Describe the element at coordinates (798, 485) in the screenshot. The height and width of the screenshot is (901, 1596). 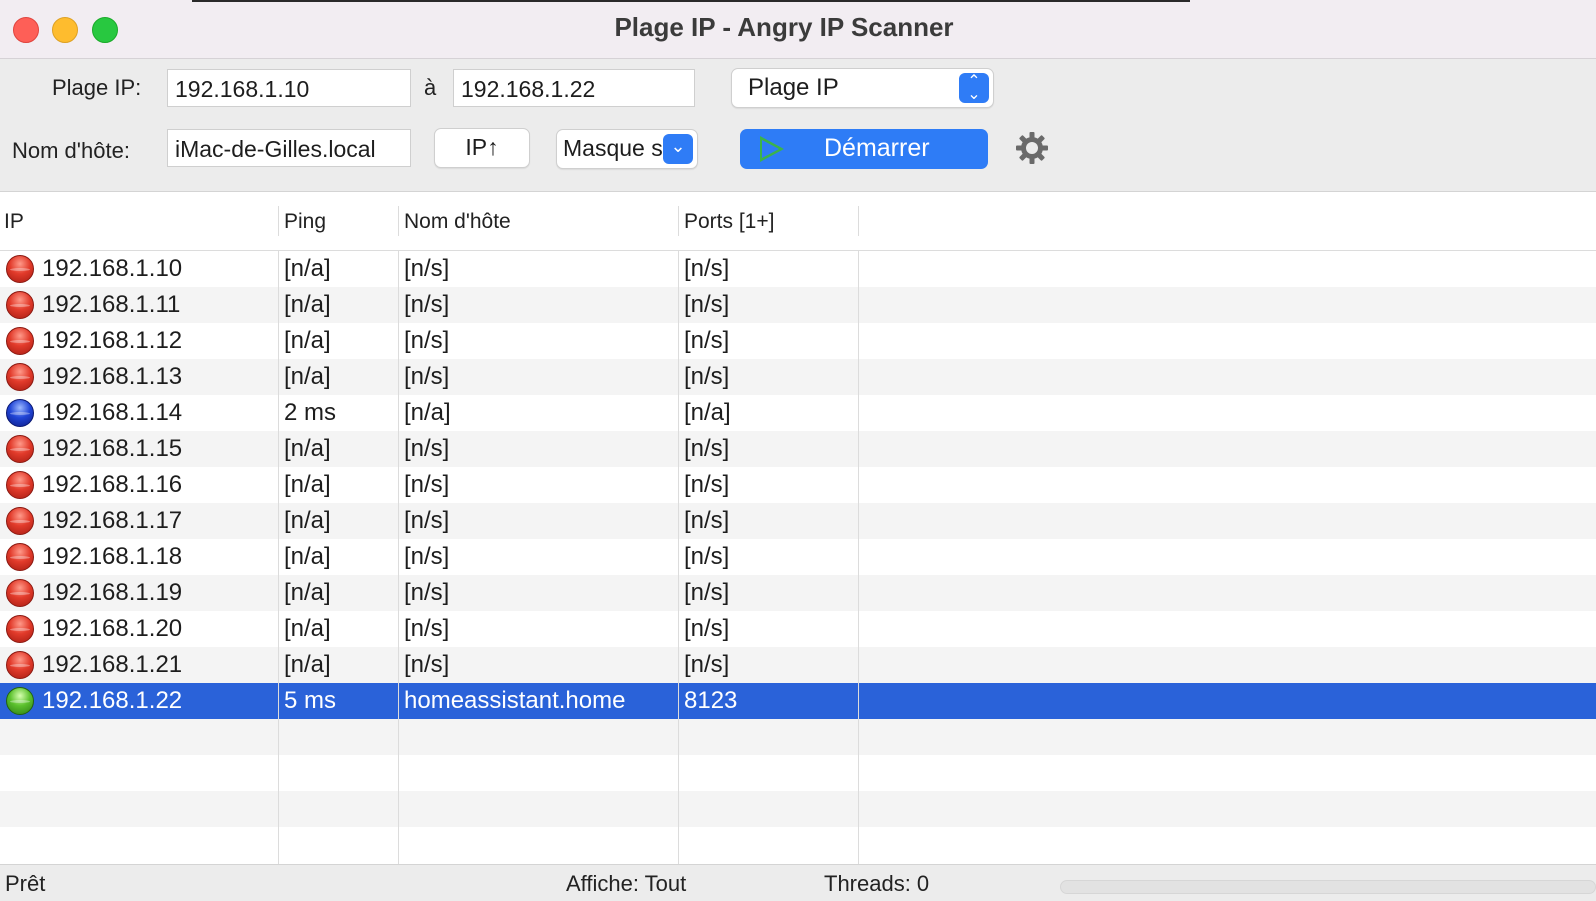
I see `table-row: 192.168.1.16 [n/a] [n/s] [n/s]` at that location.